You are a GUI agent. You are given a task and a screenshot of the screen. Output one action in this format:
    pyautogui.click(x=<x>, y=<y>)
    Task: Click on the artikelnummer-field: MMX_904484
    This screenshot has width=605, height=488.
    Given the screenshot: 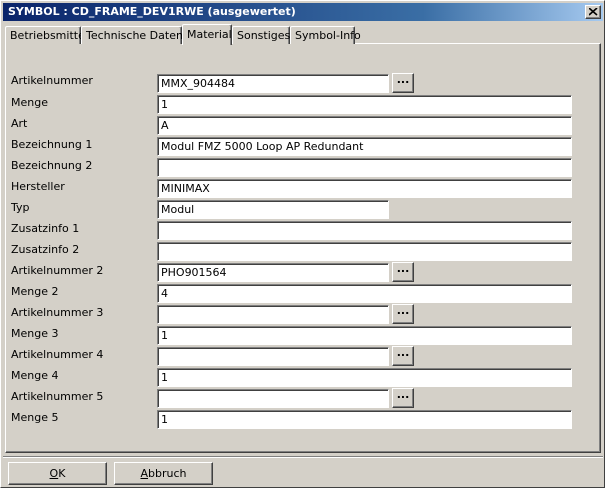 What is the action you would take?
    pyautogui.click(x=273, y=83)
    